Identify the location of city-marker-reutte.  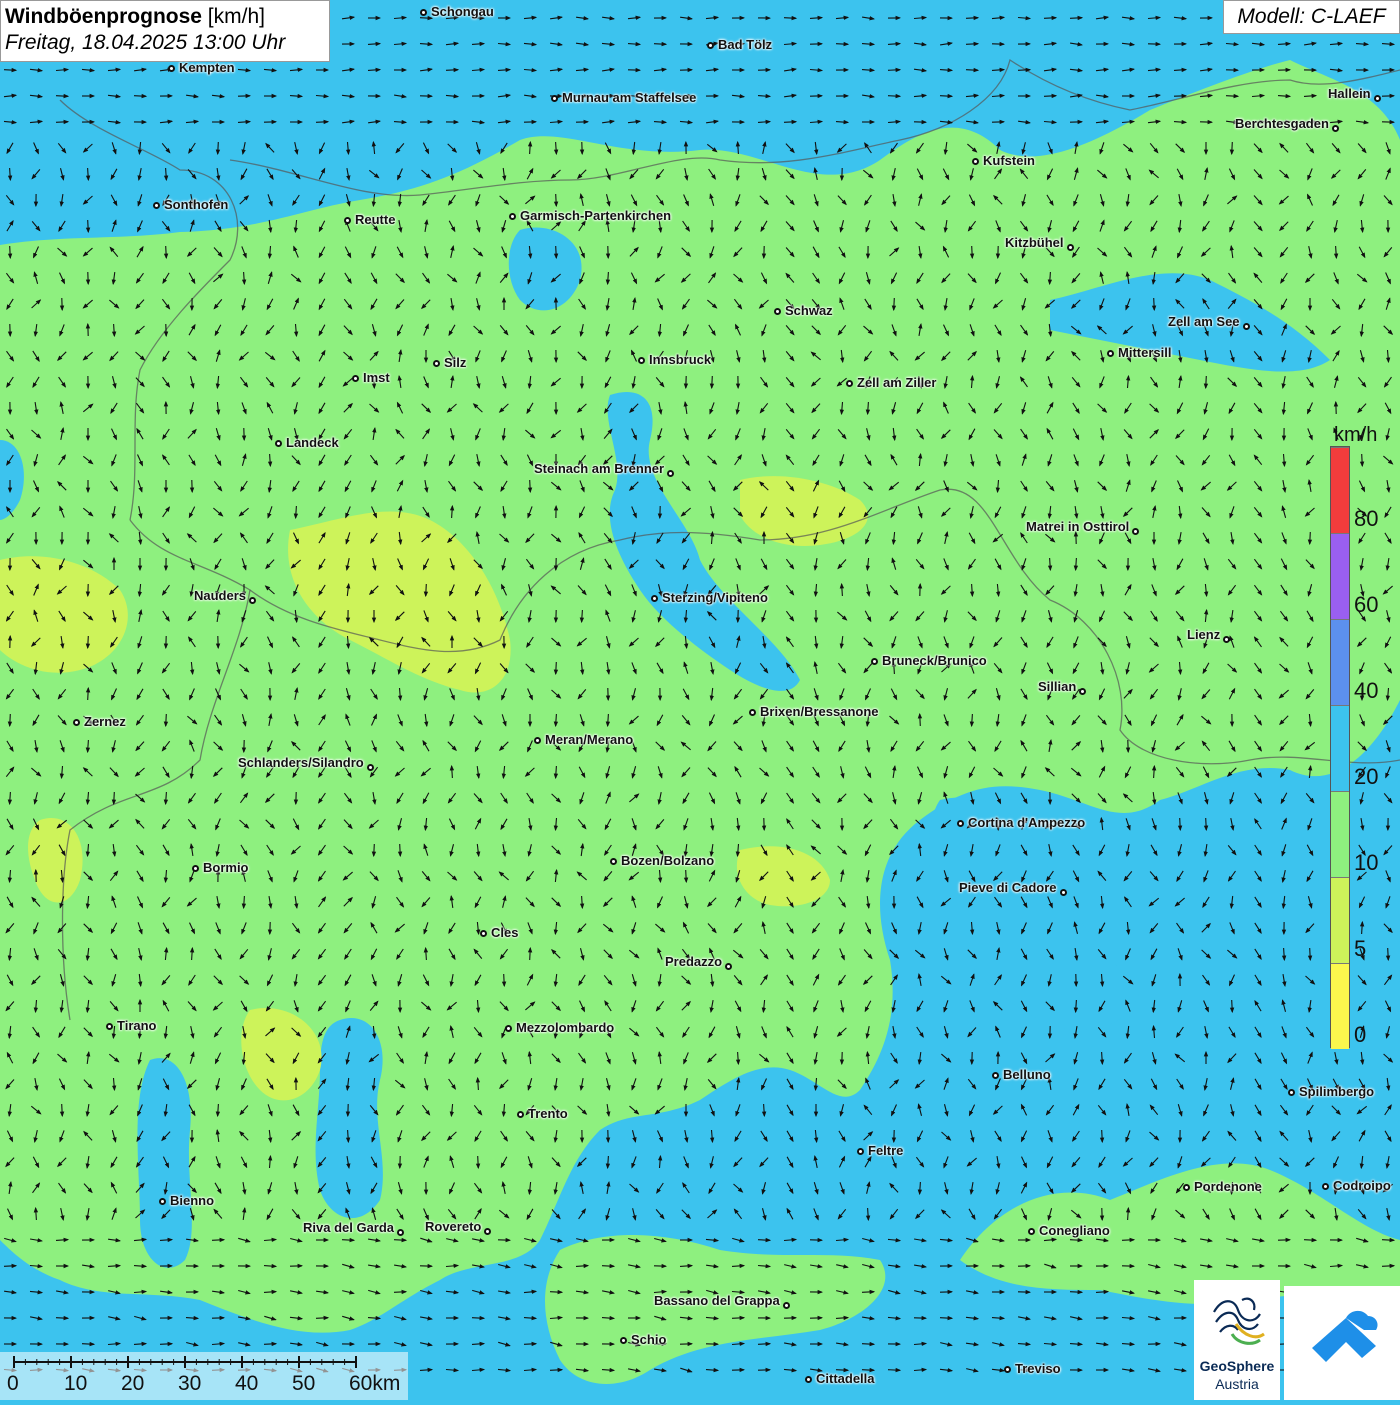
(347, 220).